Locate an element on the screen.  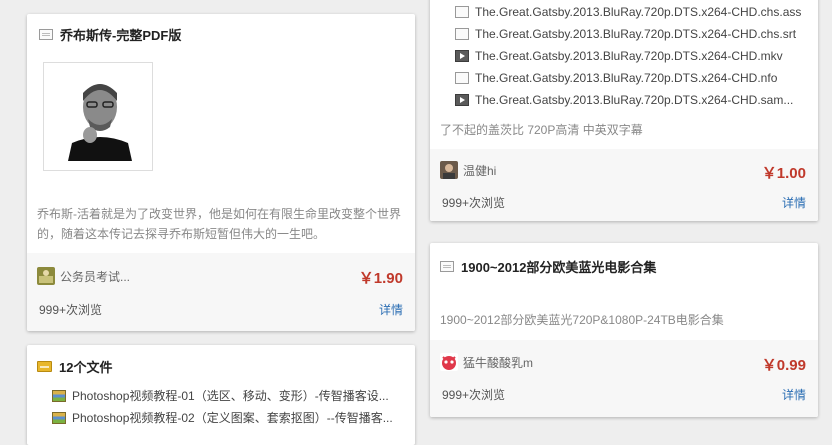
description-line: 的，随着这本传记去探寻乔布斯短暂但伟大的一生吧。 is located at coordinates (181, 234).